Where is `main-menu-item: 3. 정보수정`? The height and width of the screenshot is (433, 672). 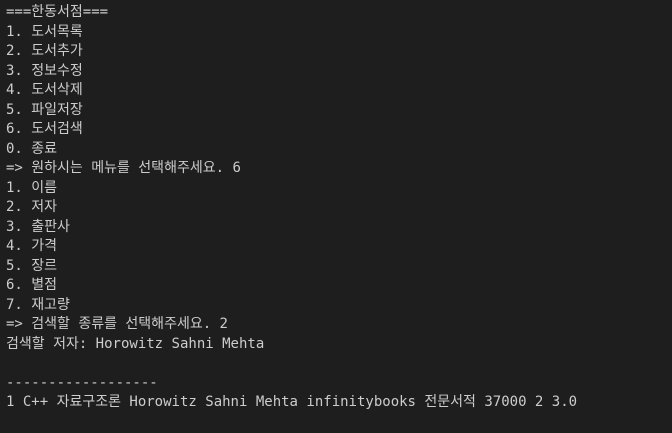
main-menu-item: 3. 정보수정 is located at coordinates (44, 70).